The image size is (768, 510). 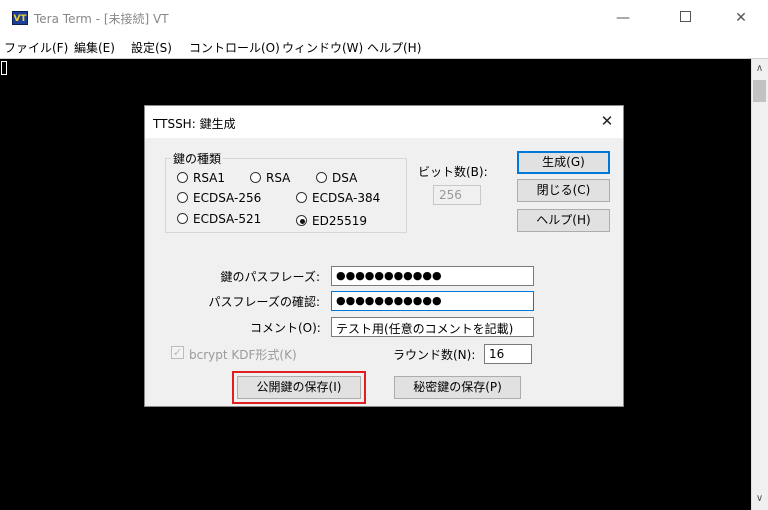 What do you see at coordinates (4, 68) in the screenshot?
I see `terminal-cursor` at bounding box center [4, 68].